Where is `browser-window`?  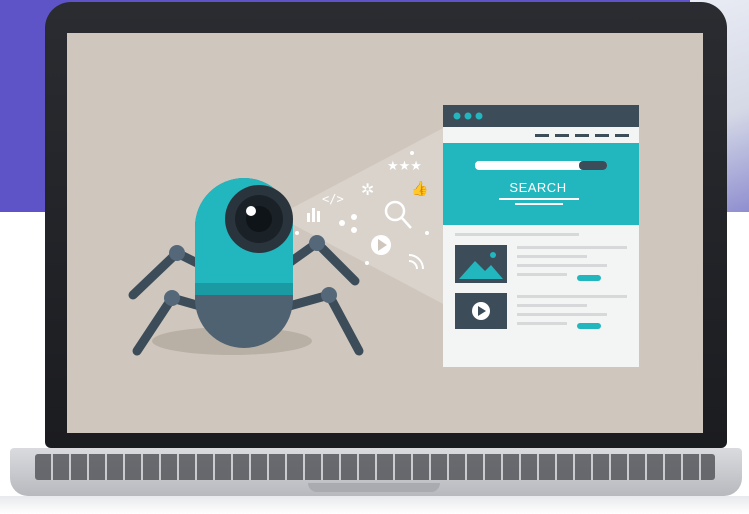
browser-window is located at coordinates (541, 236).